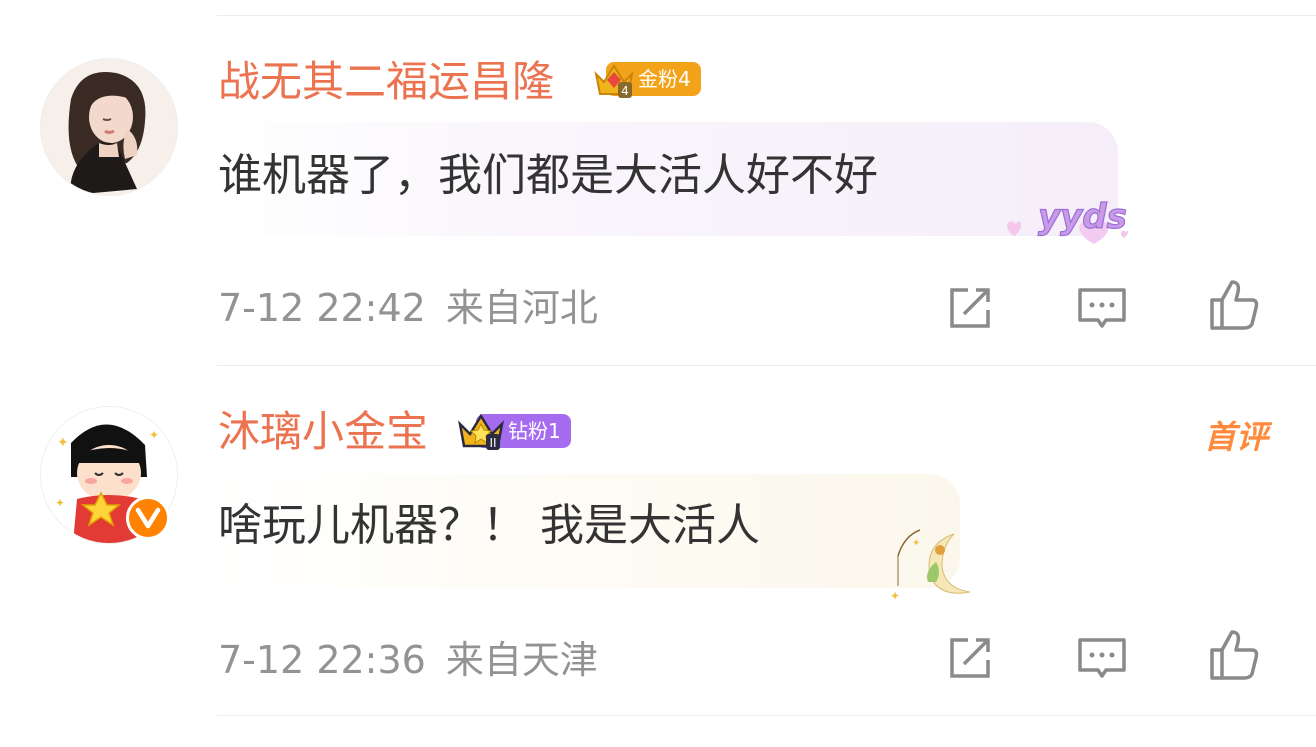 Image resolution: width=1316 pixels, height=747 pixels. I want to click on svg-text: yyds, so click(1082, 217).